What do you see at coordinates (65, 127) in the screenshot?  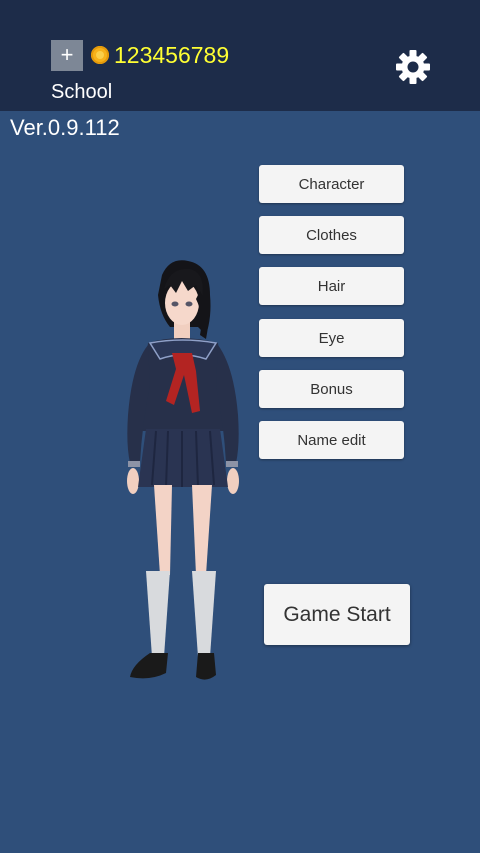 I see `version-label: Ver.0.9.112` at bounding box center [65, 127].